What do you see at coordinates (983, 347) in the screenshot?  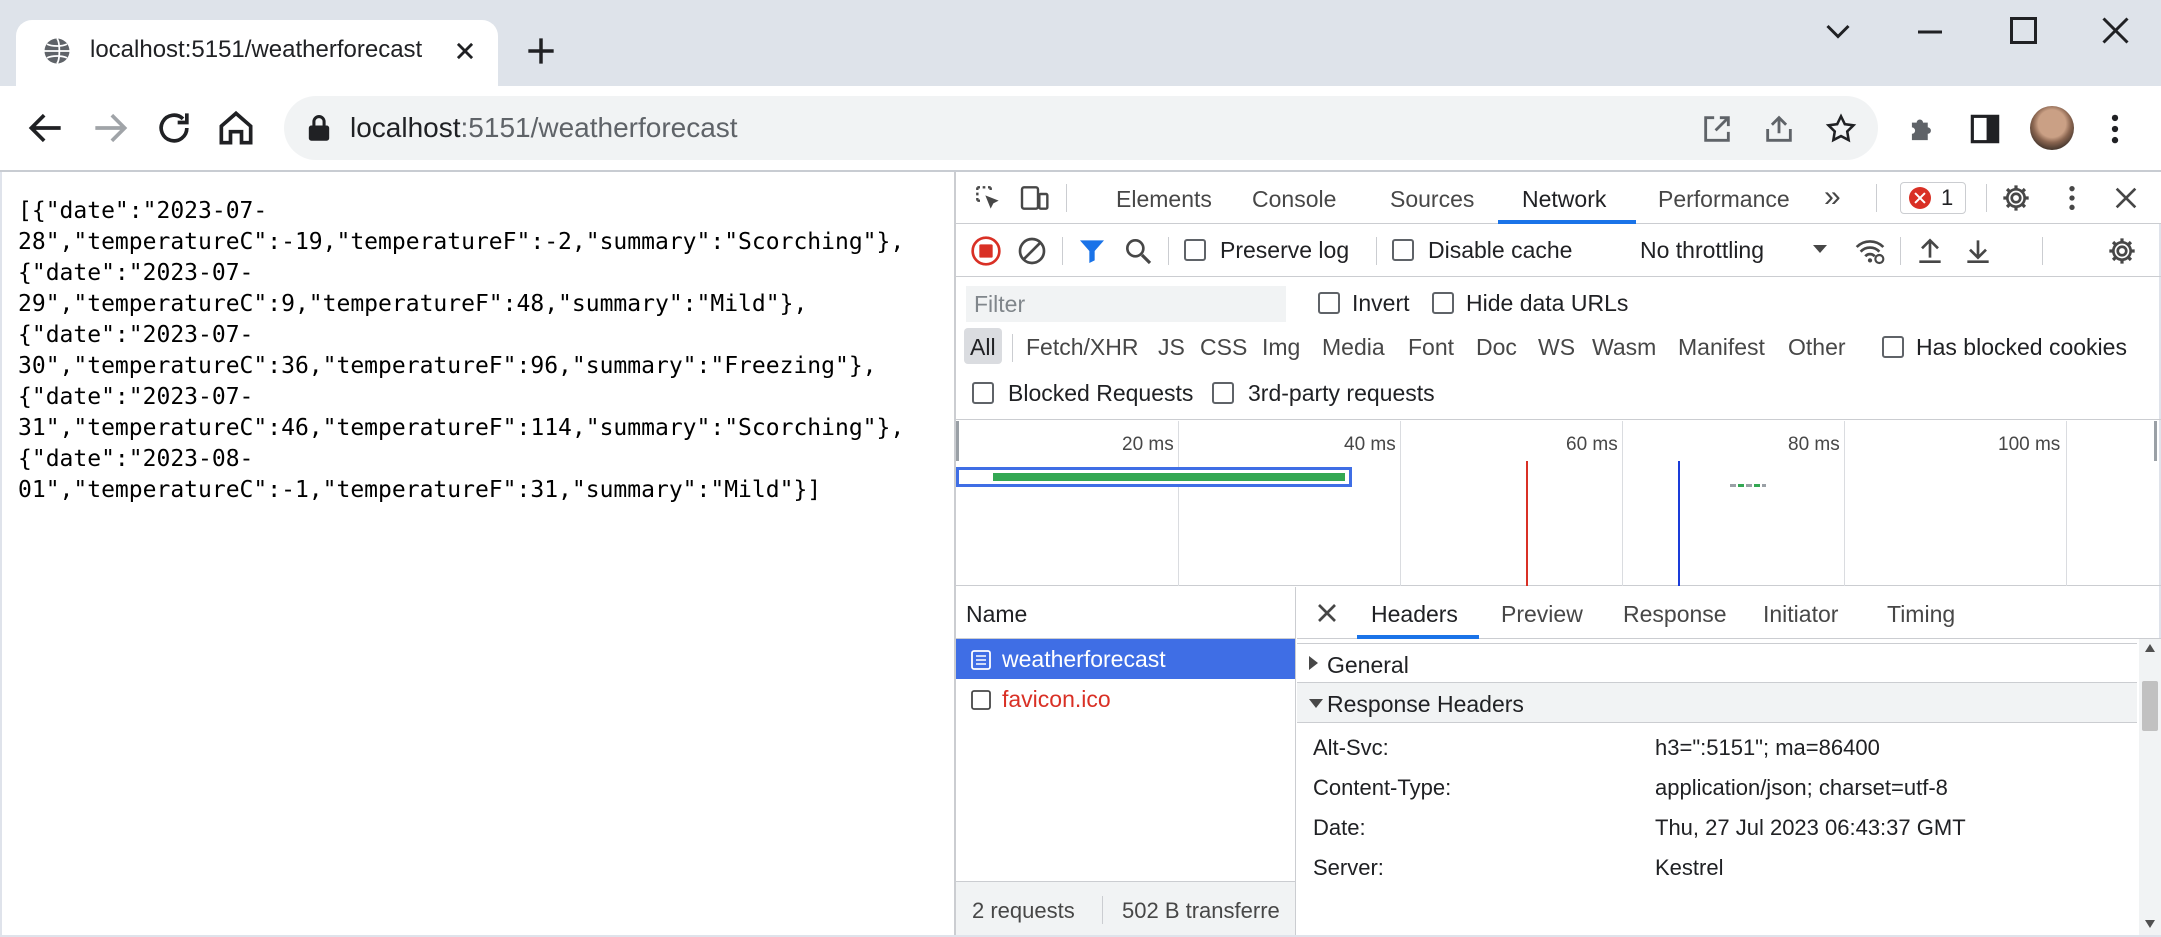 I see `type-filter-all: All` at bounding box center [983, 347].